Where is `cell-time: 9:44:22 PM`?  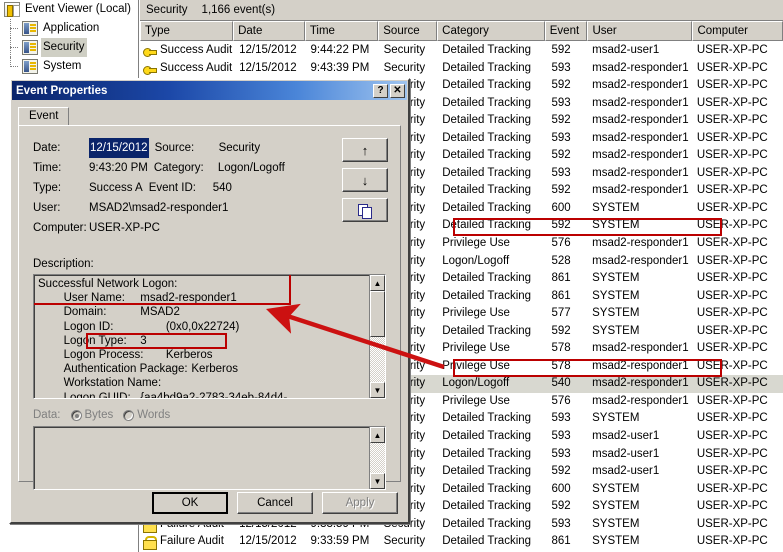 cell-time: 9:44:22 PM is located at coordinates (340, 50).